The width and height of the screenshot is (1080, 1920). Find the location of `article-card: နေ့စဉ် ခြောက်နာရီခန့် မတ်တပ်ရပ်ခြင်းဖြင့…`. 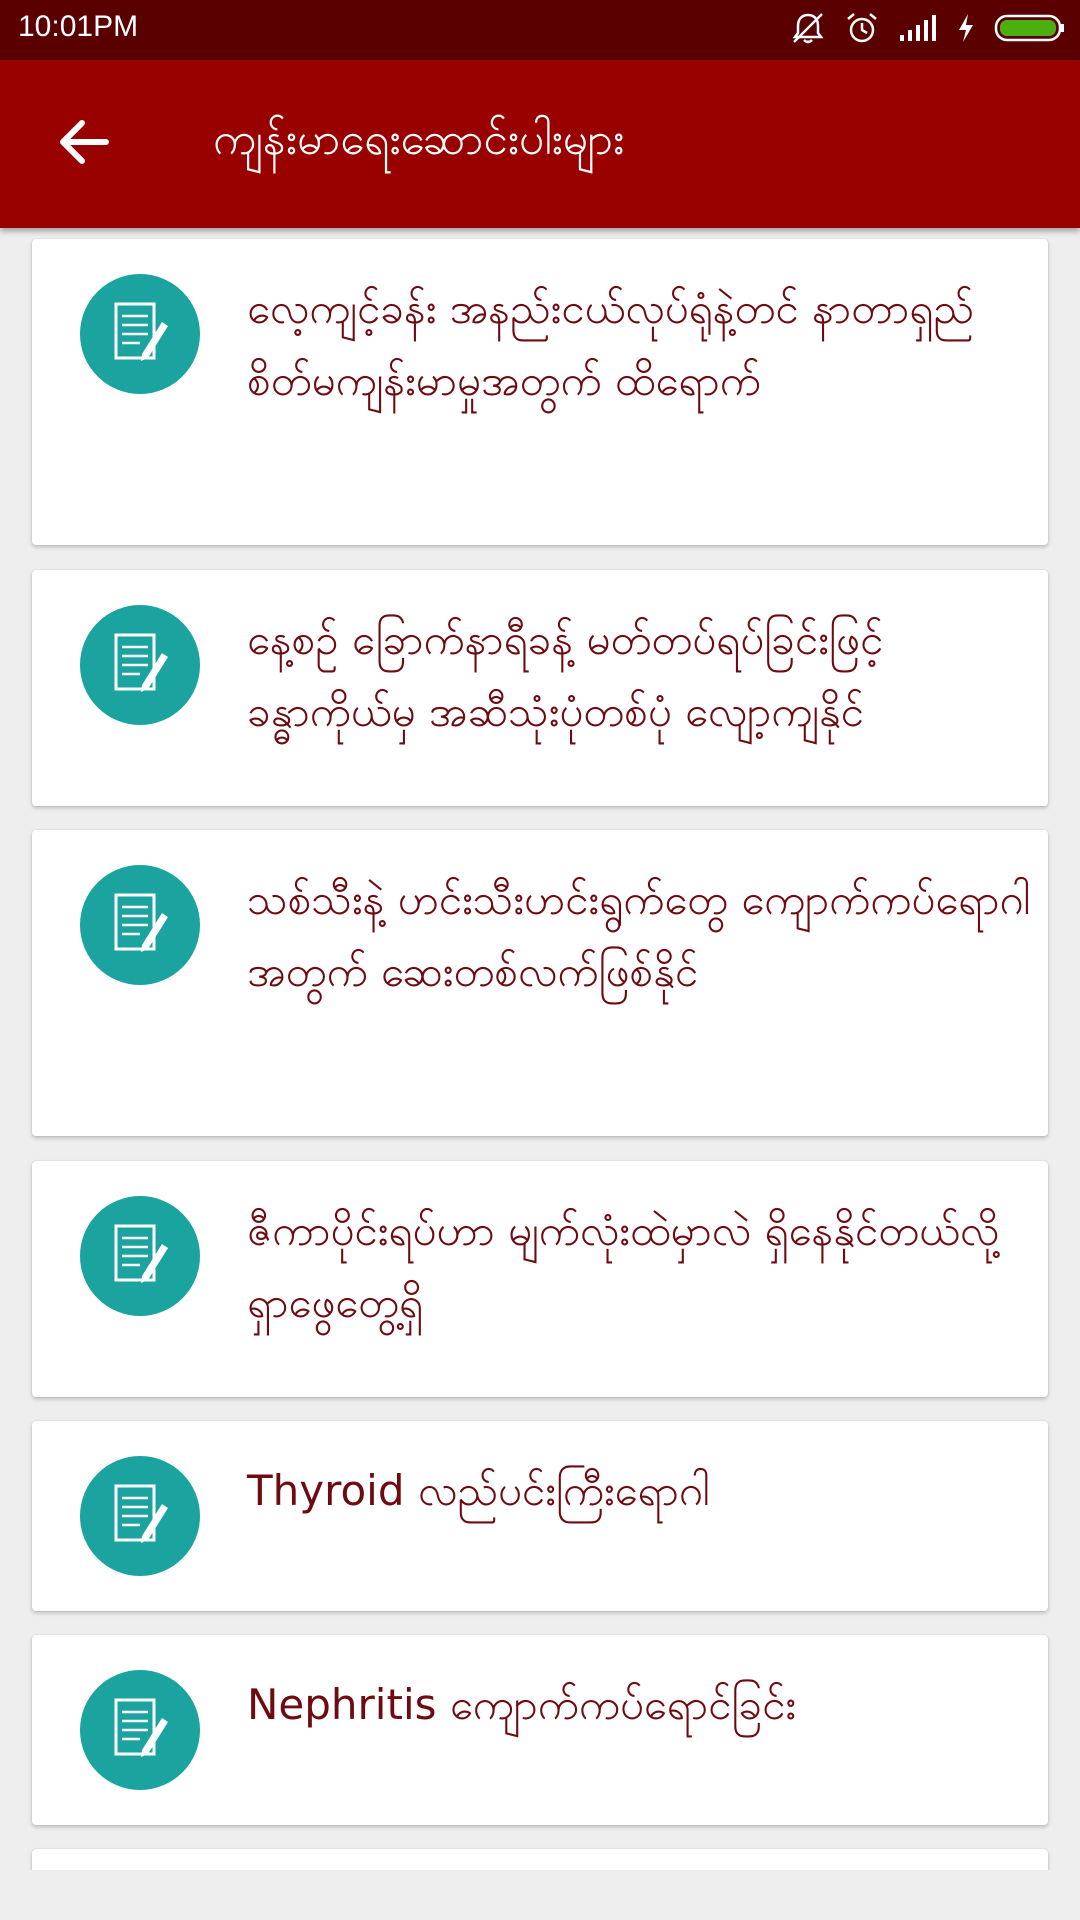

article-card: နေ့စဉ် ခြောက်နာရီခန့် မတ်တပ်ရပ်ခြင်းဖြင့… is located at coordinates (540, 688).